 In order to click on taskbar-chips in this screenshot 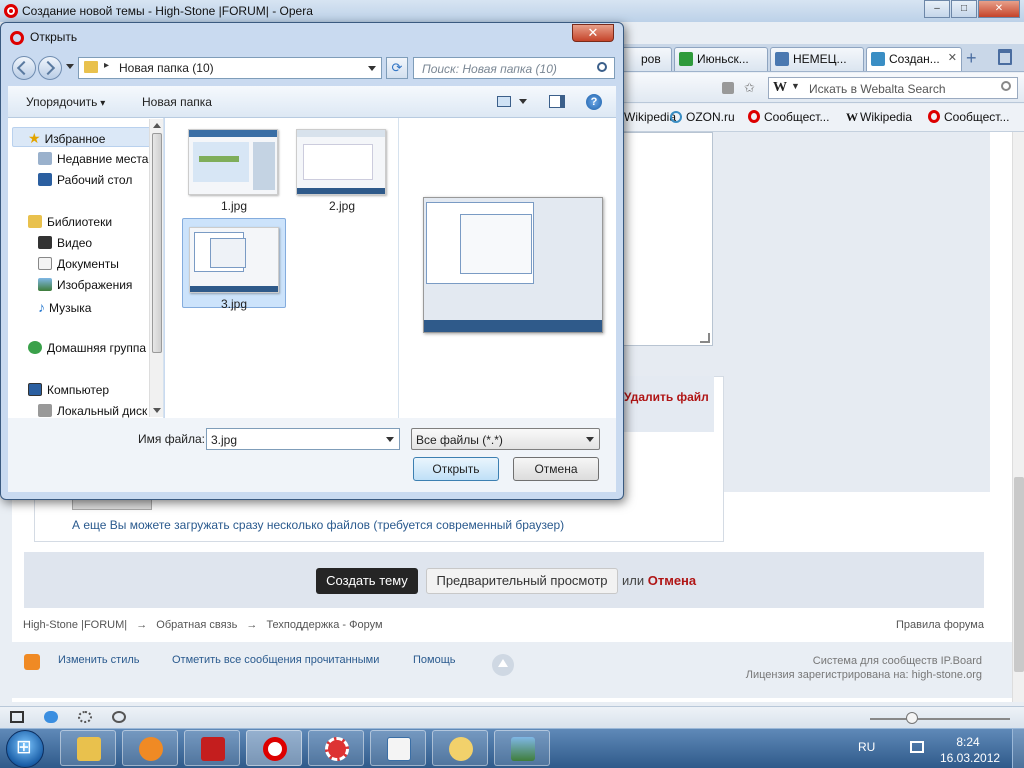, I will do `click(336, 748)`.